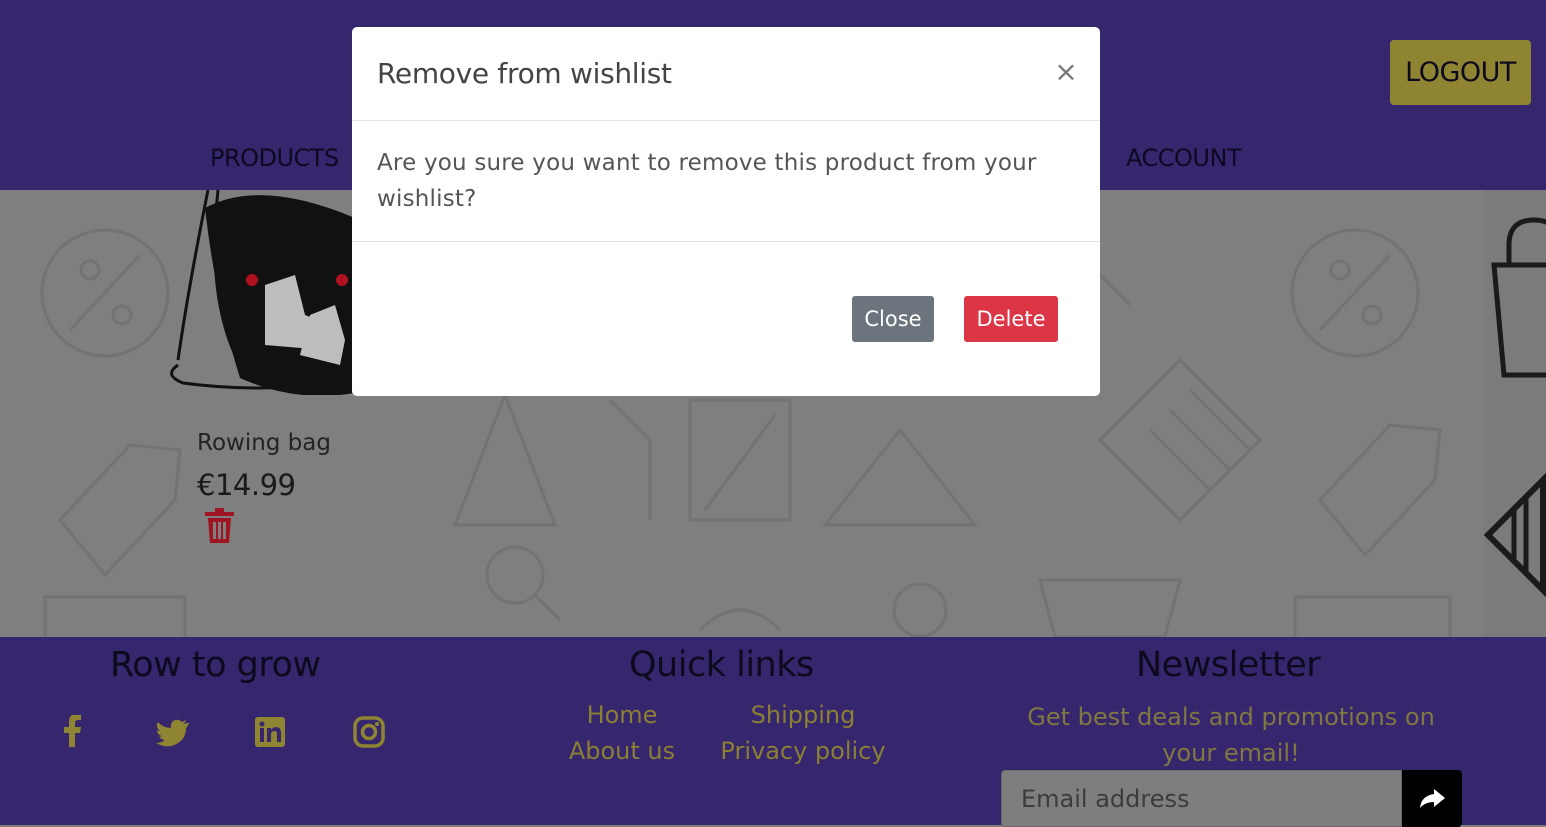 The image size is (1546, 827). I want to click on footer-link-privacy: Privacy policy, so click(803, 751).